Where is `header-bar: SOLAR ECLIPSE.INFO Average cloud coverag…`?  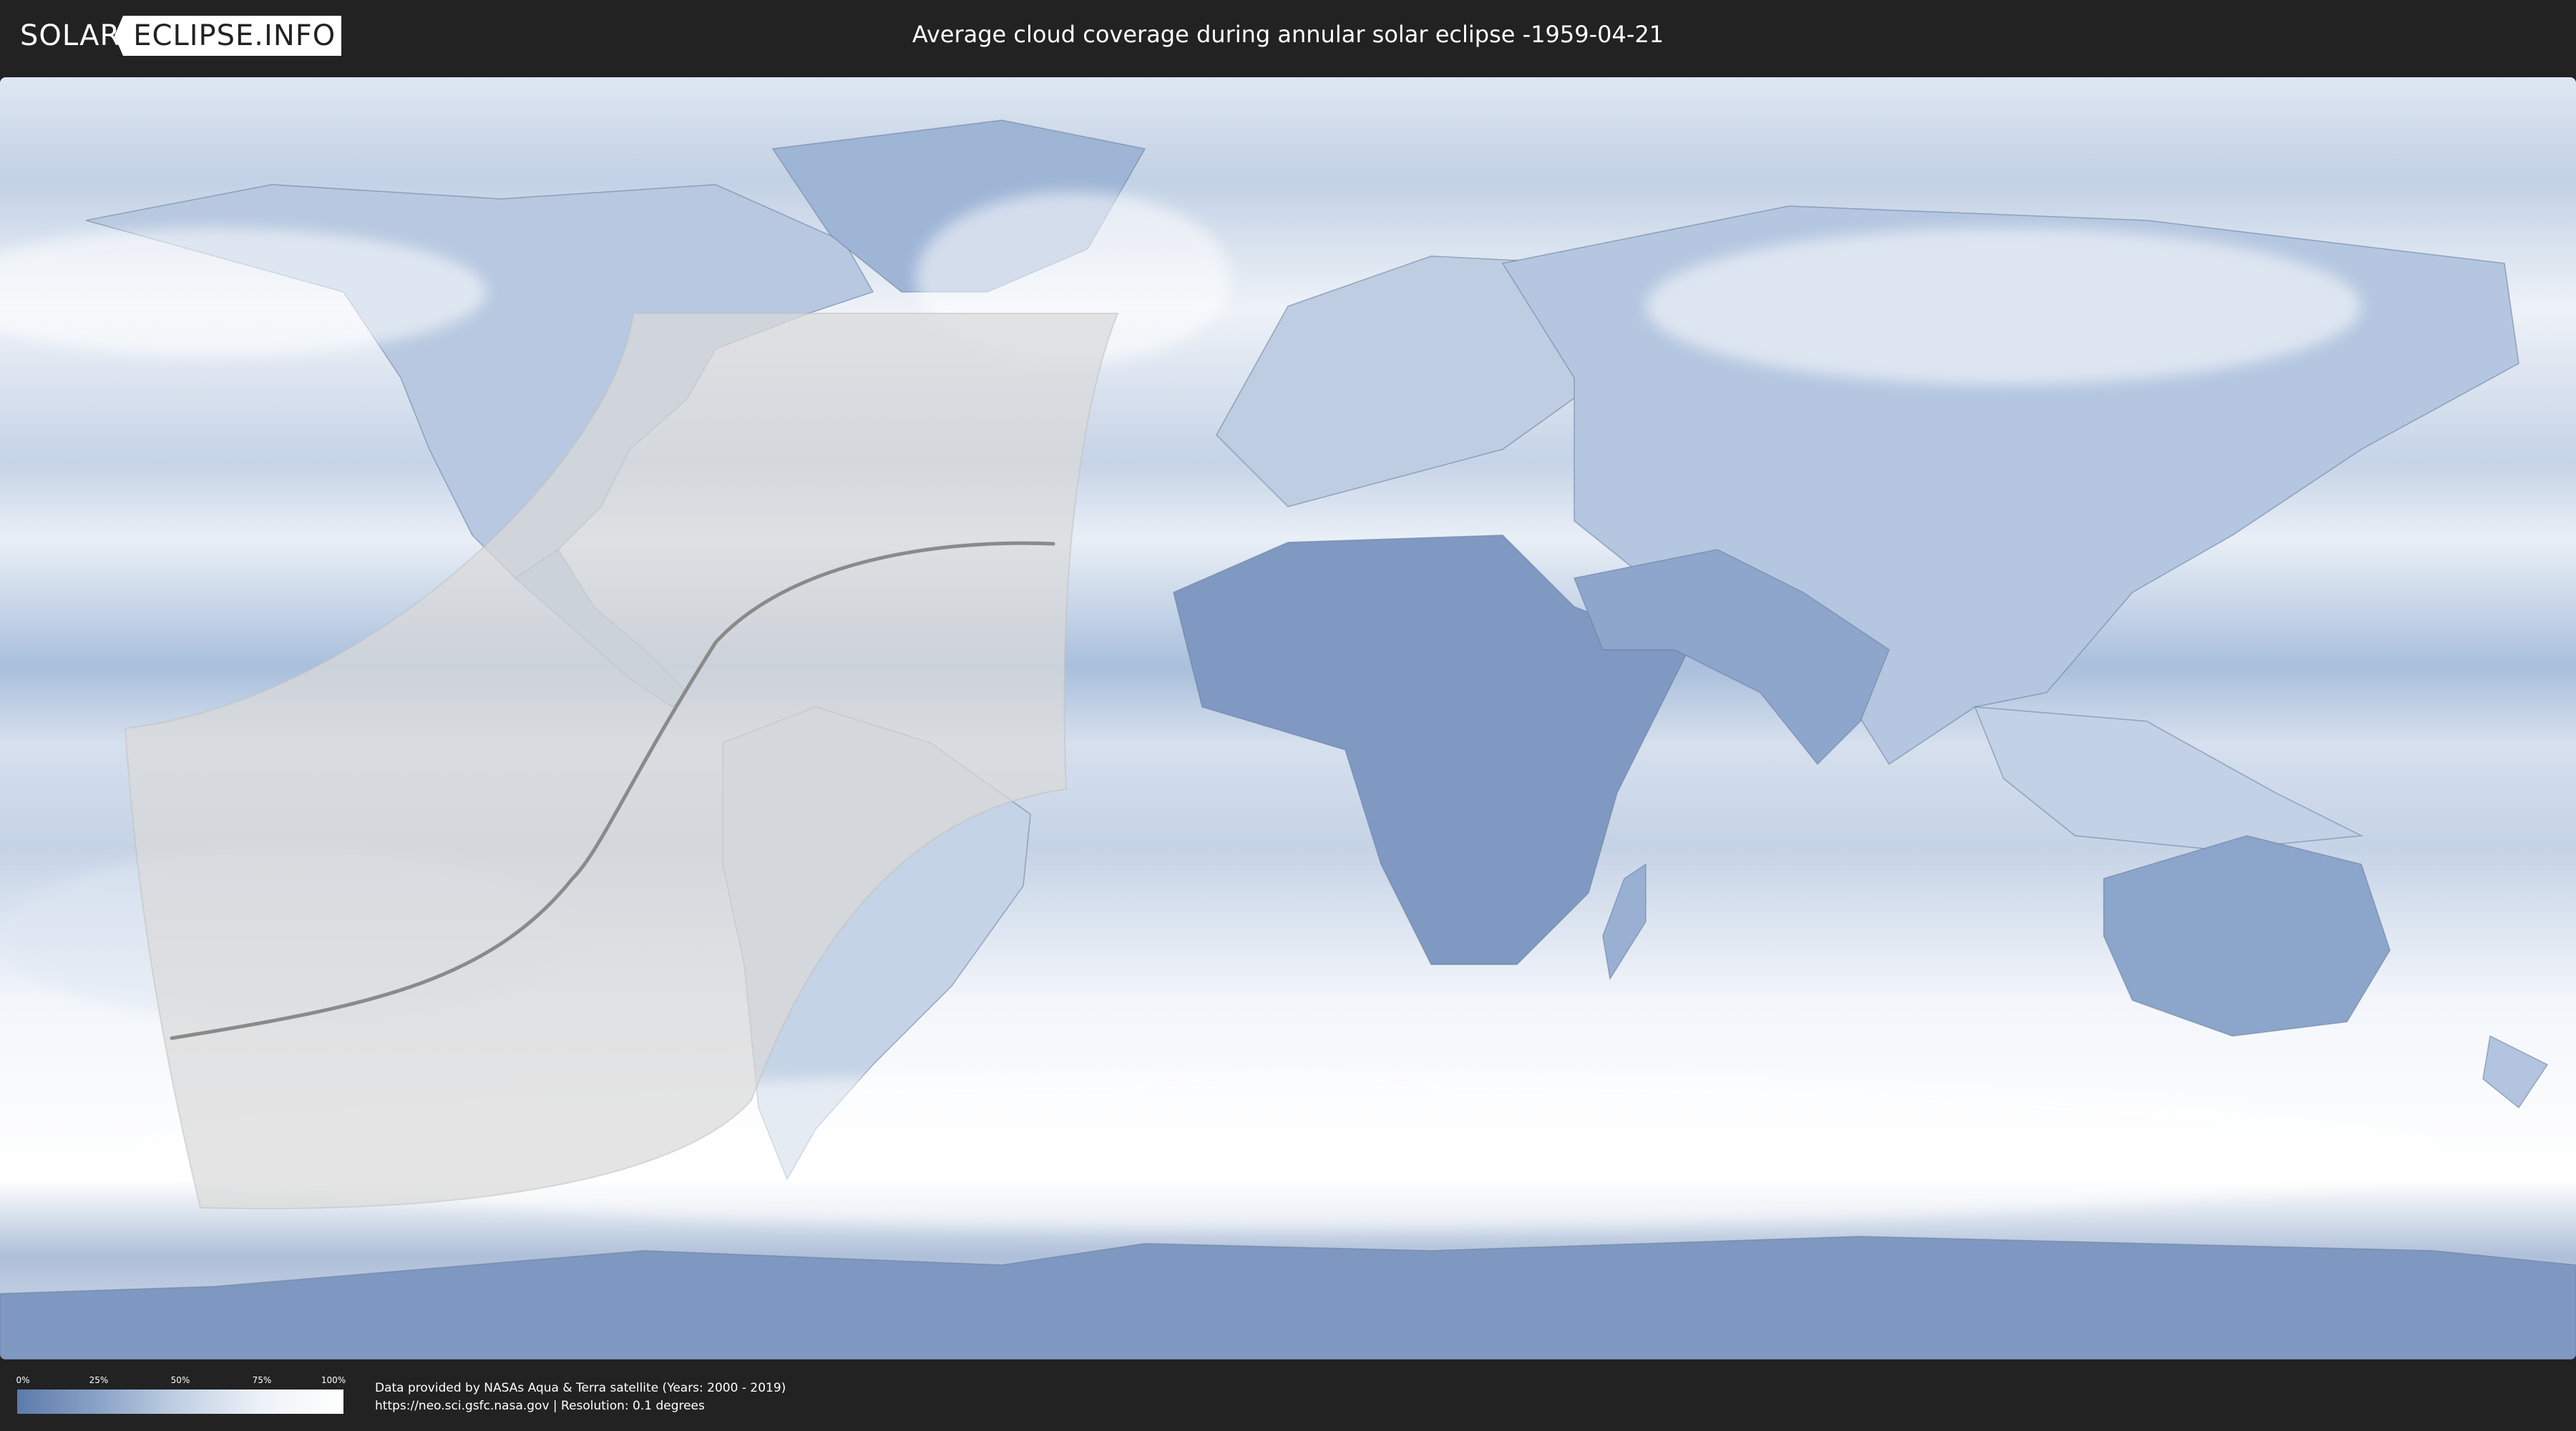 header-bar: SOLAR ECLIPSE.INFO Average cloud coverag… is located at coordinates (1288, 36).